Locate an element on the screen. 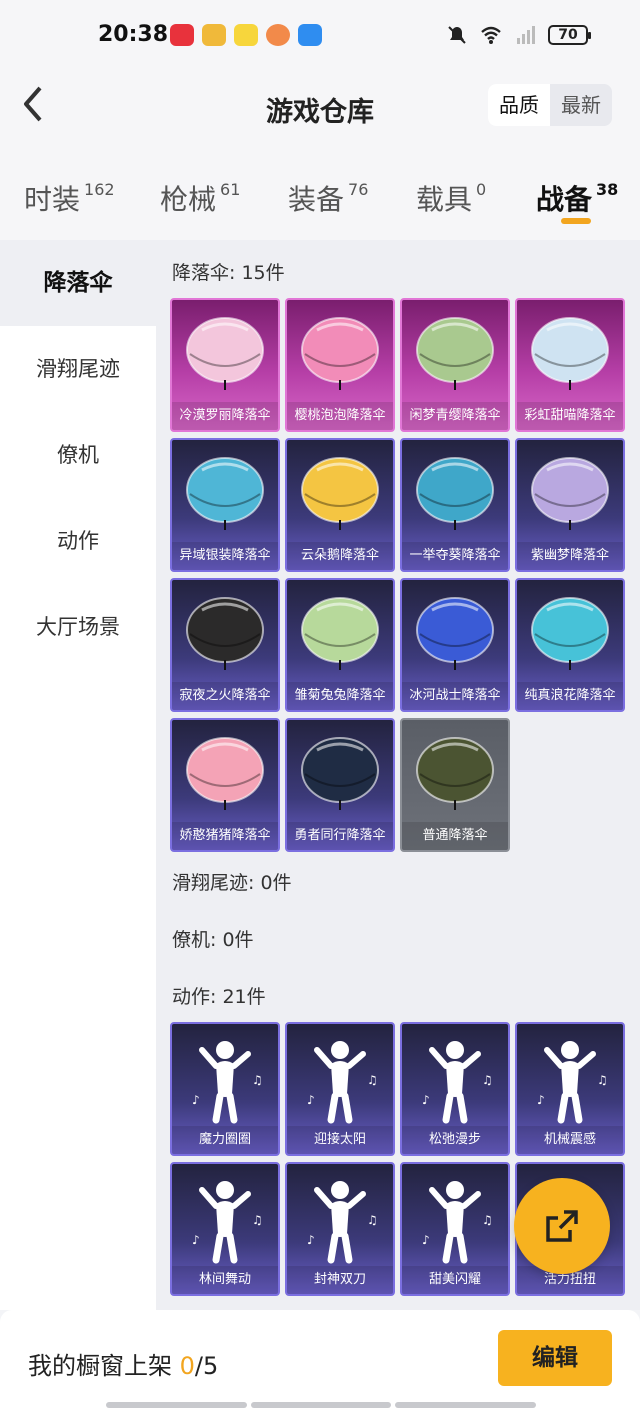  section-title-emote: 动作: 21件 is located at coordinates (219, 997).